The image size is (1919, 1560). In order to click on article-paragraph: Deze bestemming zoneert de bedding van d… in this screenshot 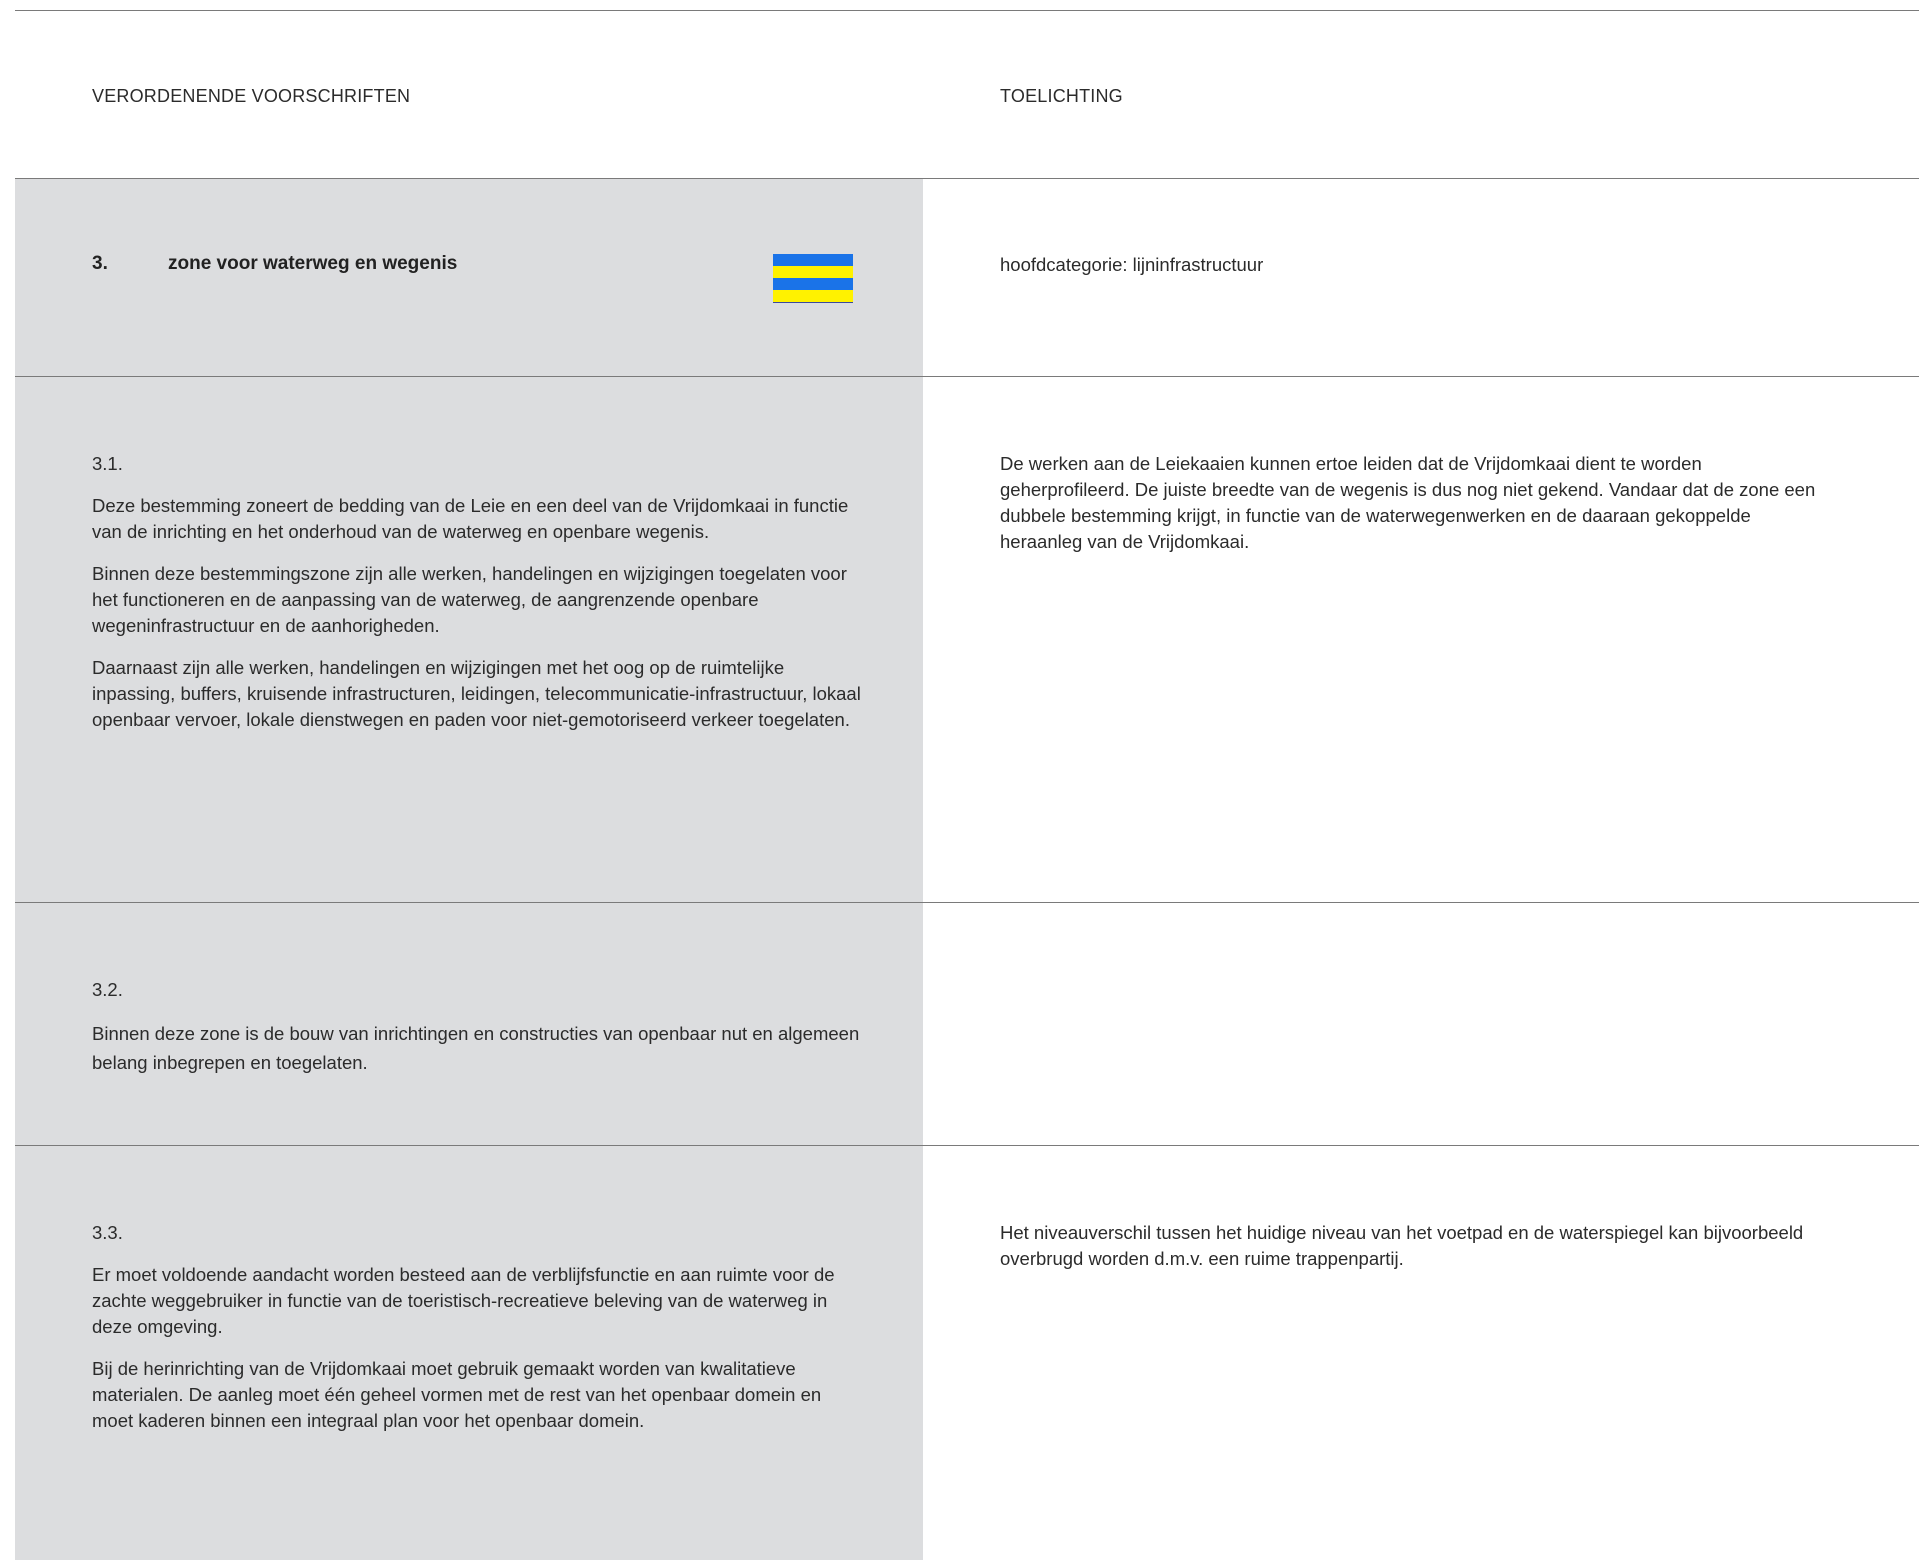, I will do `click(470, 518)`.